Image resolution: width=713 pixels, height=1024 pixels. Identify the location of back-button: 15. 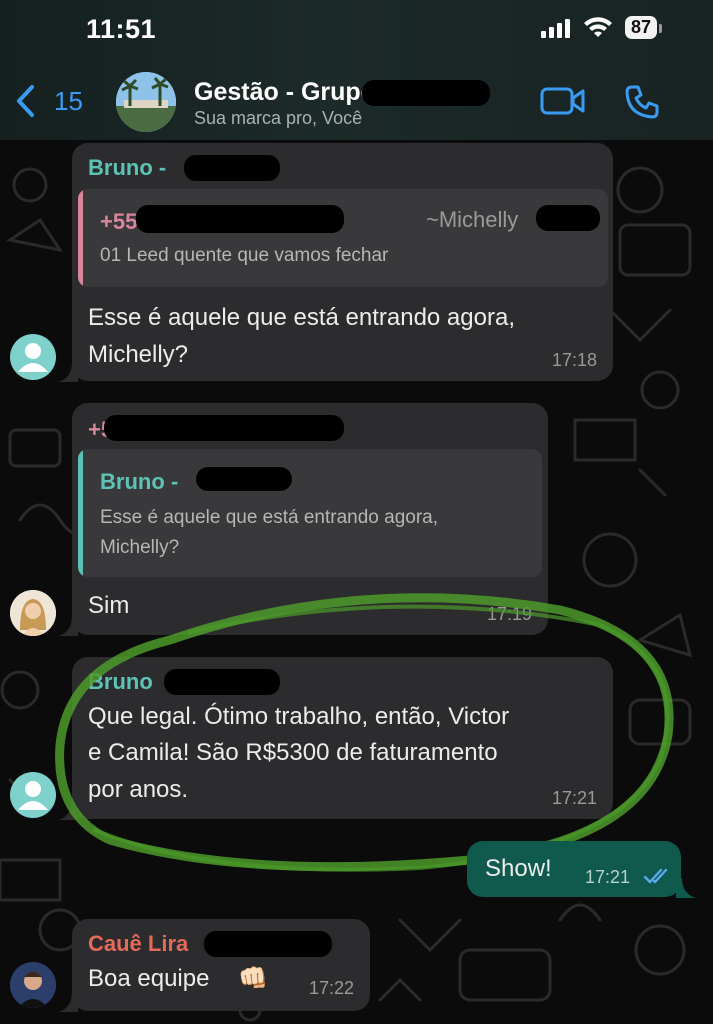
(49, 101).